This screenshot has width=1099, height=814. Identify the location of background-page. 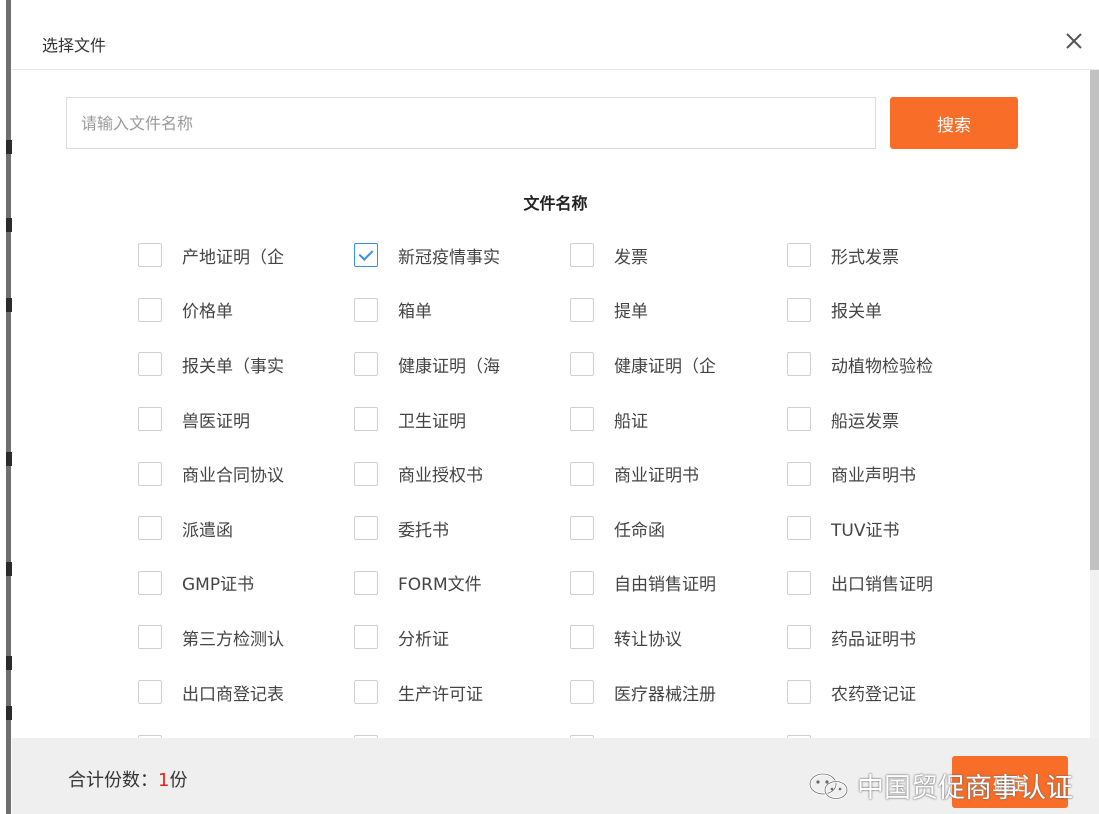
(6, 407).